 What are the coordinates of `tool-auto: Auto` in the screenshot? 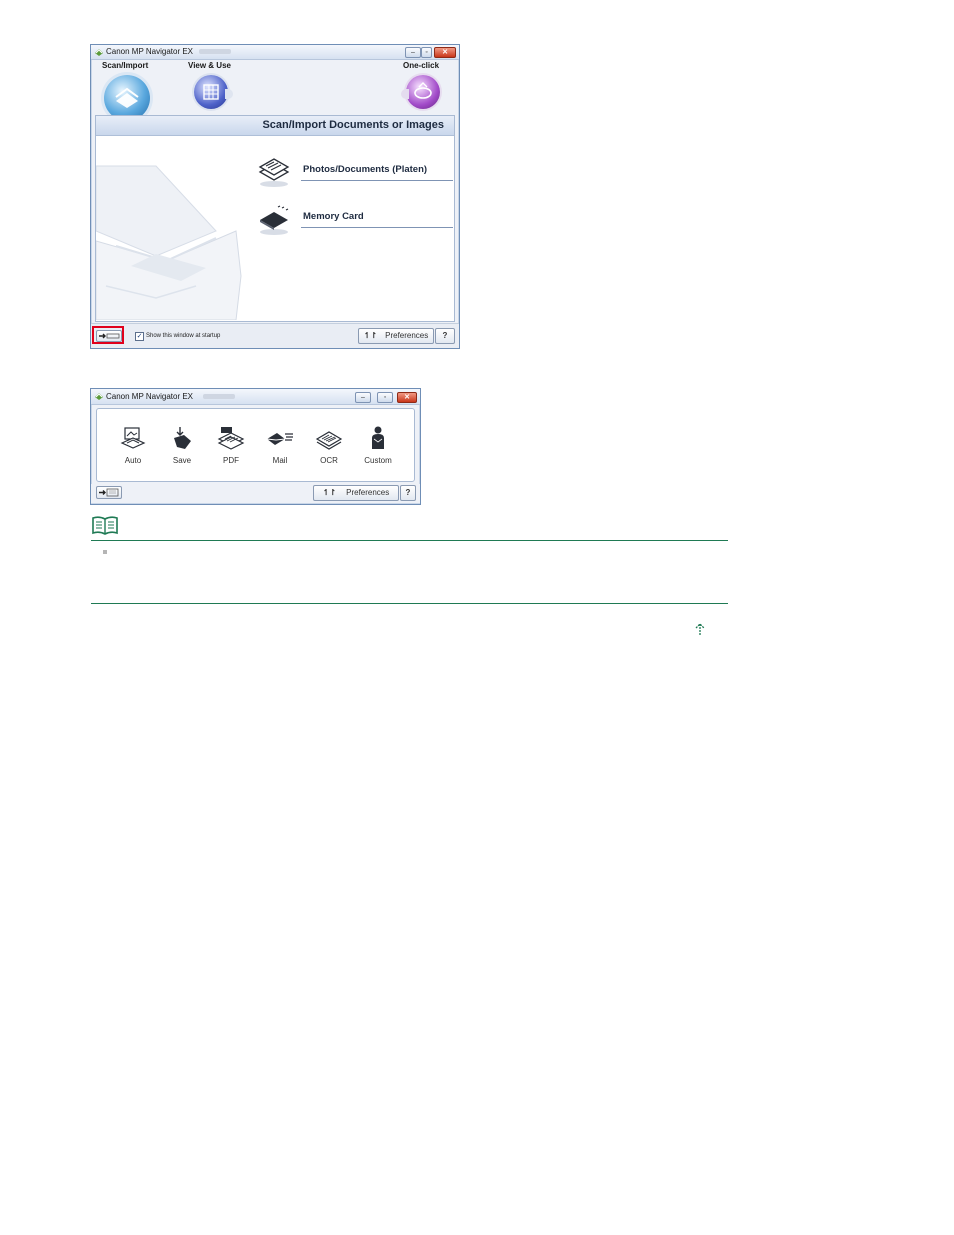 It's located at (133, 445).